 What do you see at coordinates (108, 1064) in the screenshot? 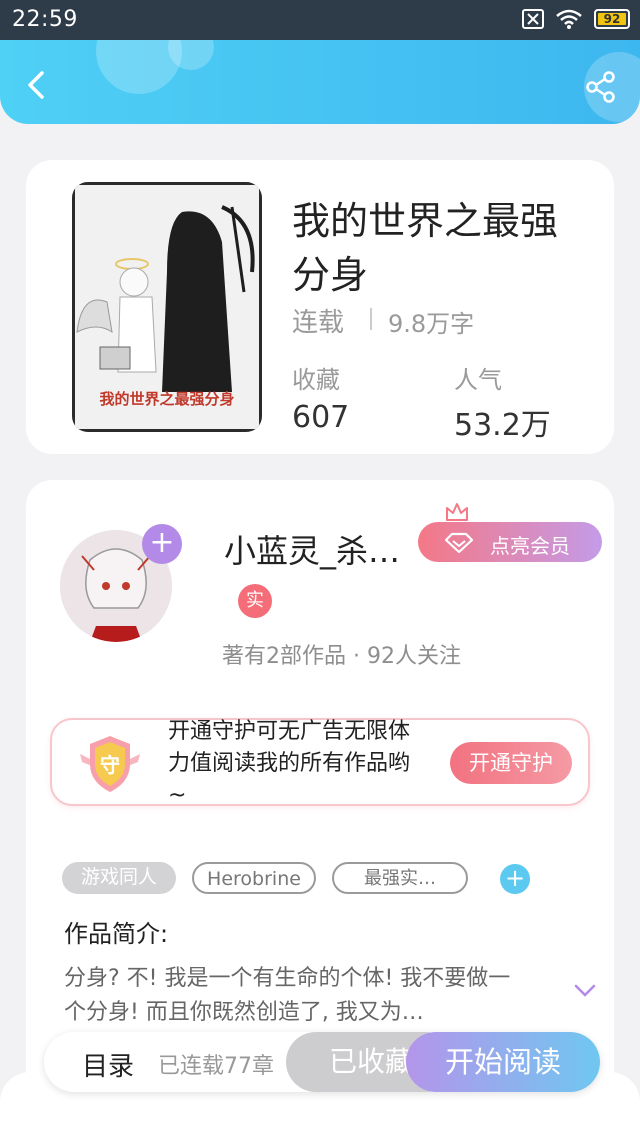
I see `toc-button: 目录` at bounding box center [108, 1064].